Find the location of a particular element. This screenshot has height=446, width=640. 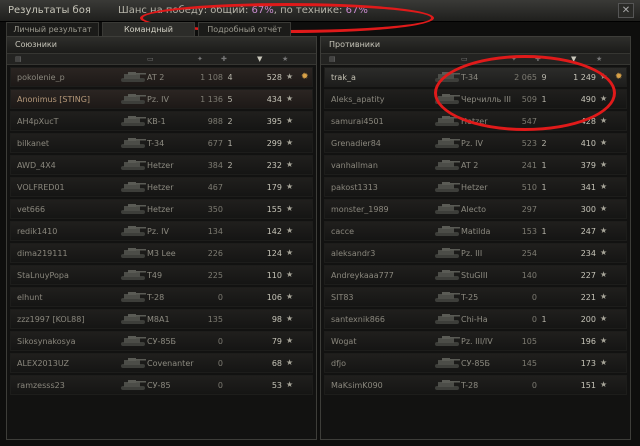

xp-value: 434 is located at coordinates (274, 99).